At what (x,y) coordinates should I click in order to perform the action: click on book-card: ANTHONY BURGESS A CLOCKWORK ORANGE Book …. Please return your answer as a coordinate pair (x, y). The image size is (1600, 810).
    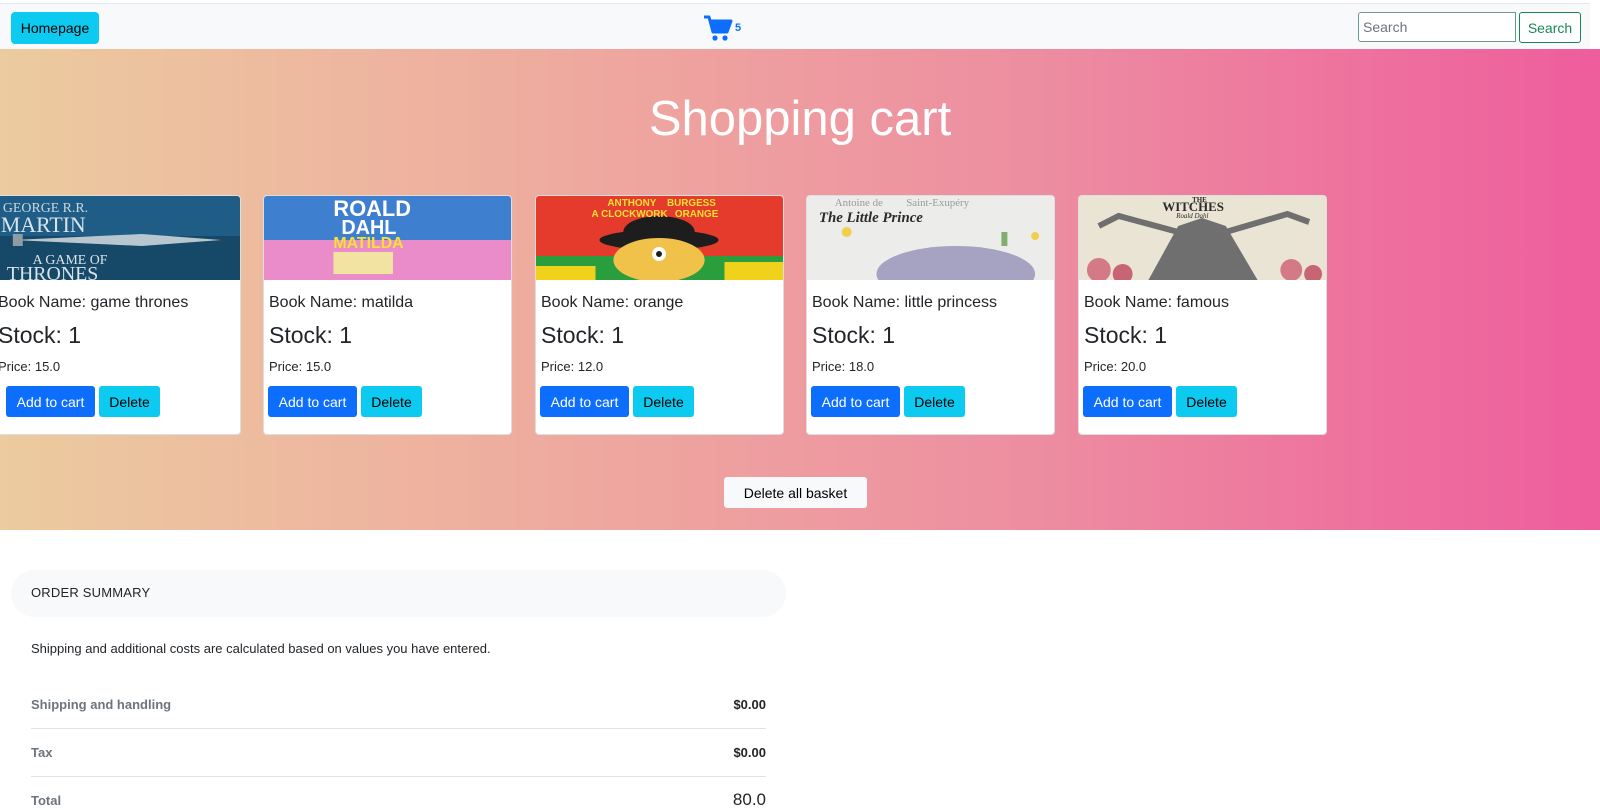
    Looking at the image, I should click on (659, 315).